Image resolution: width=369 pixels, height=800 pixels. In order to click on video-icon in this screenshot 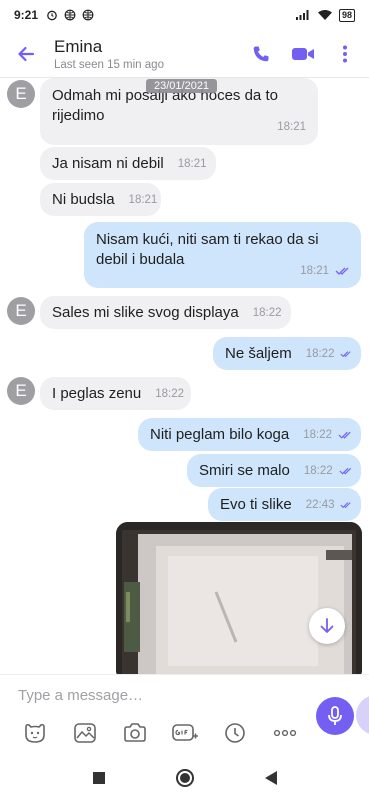, I will do `click(303, 53)`.